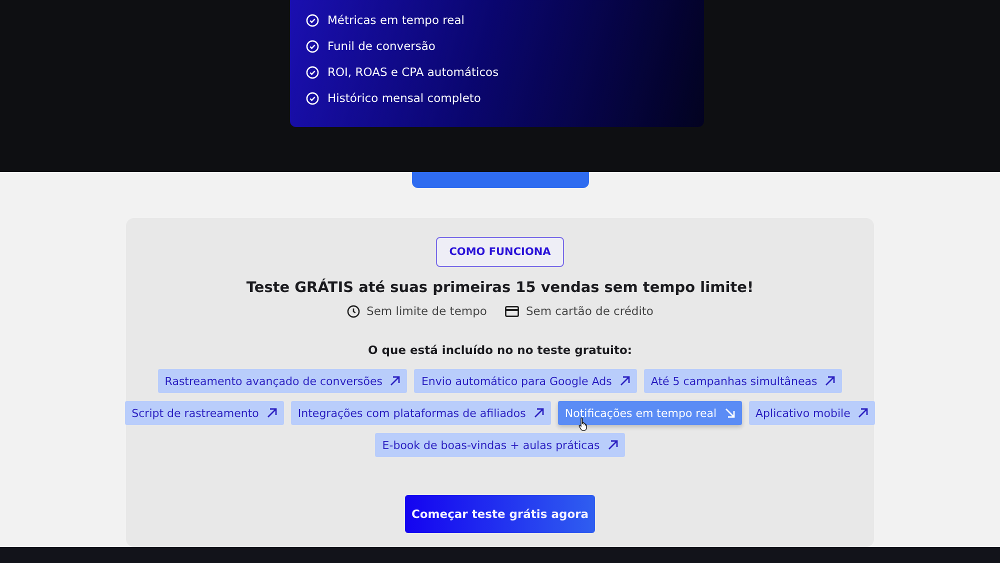 Image resolution: width=1000 pixels, height=563 pixels. Describe the element at coordinates (500, 514) in the screenshot. I see `start-trial-button: Começar teste grátis agora` at that location.